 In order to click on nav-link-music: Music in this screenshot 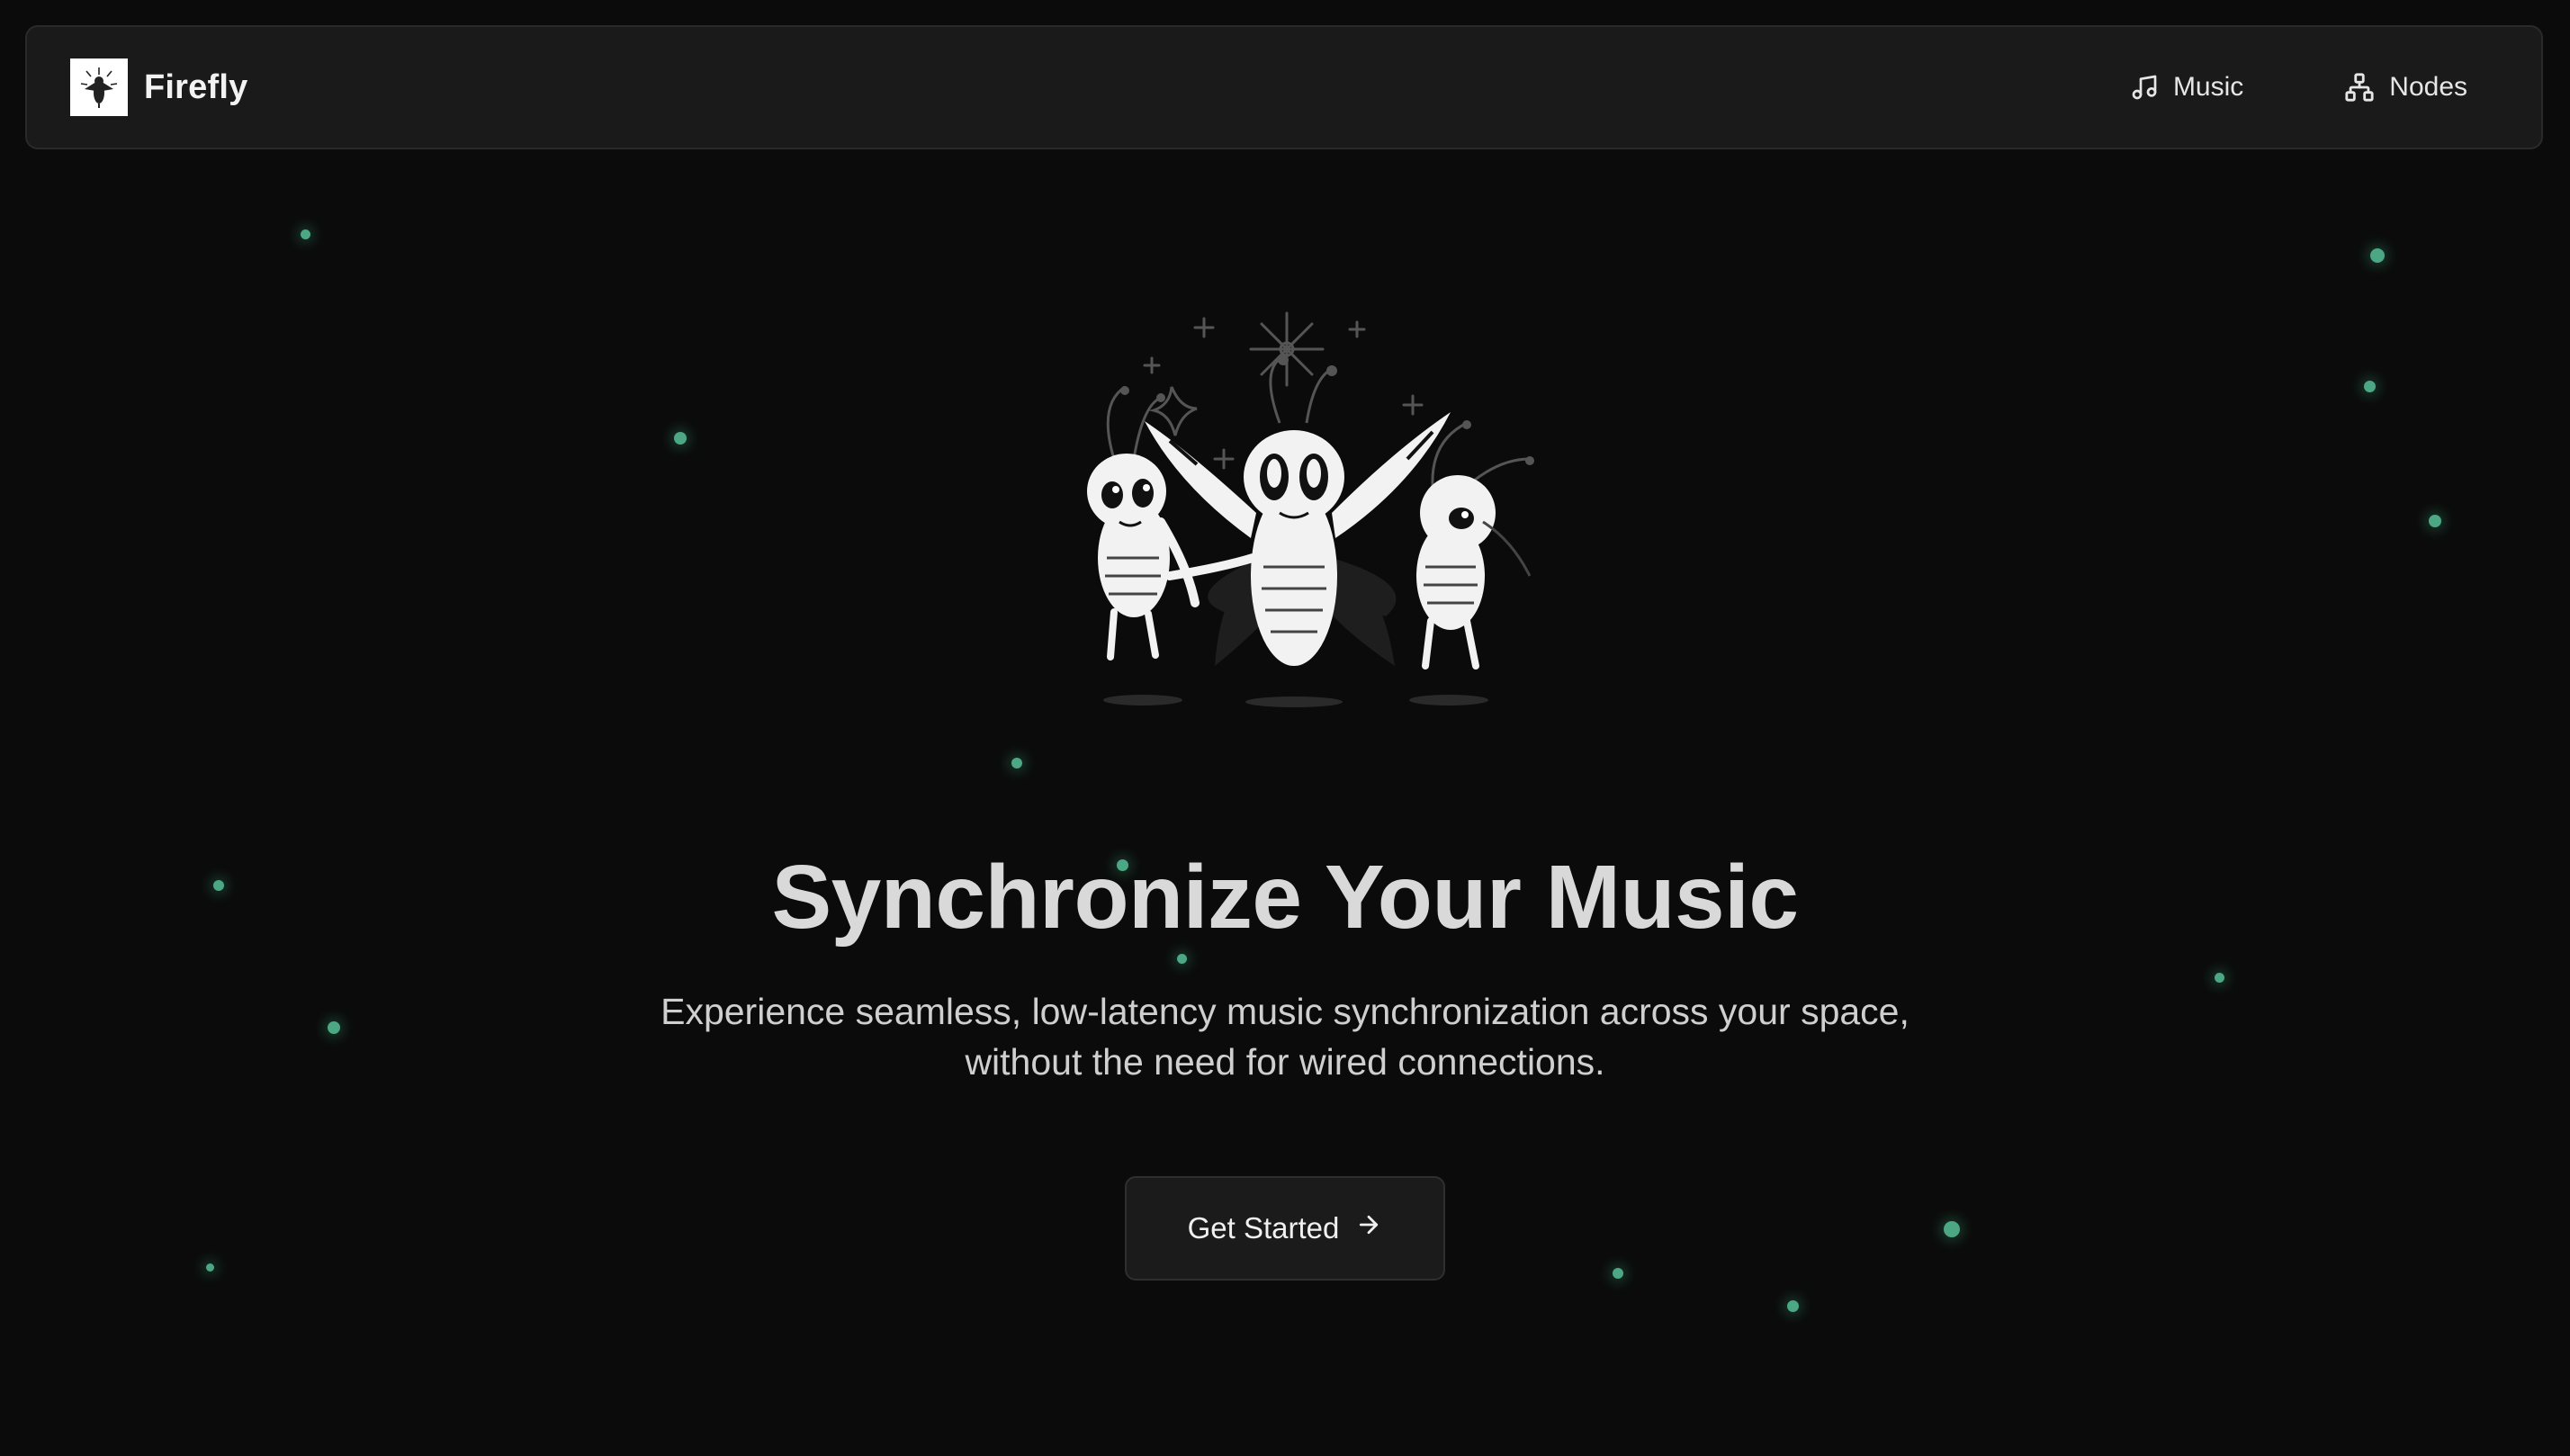, I will do `click(2186, 88)`.